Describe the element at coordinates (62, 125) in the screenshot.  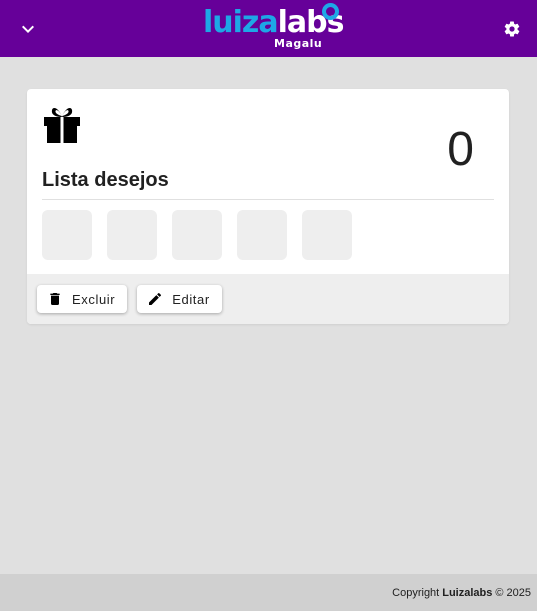
I see `gift-icon` at that location.